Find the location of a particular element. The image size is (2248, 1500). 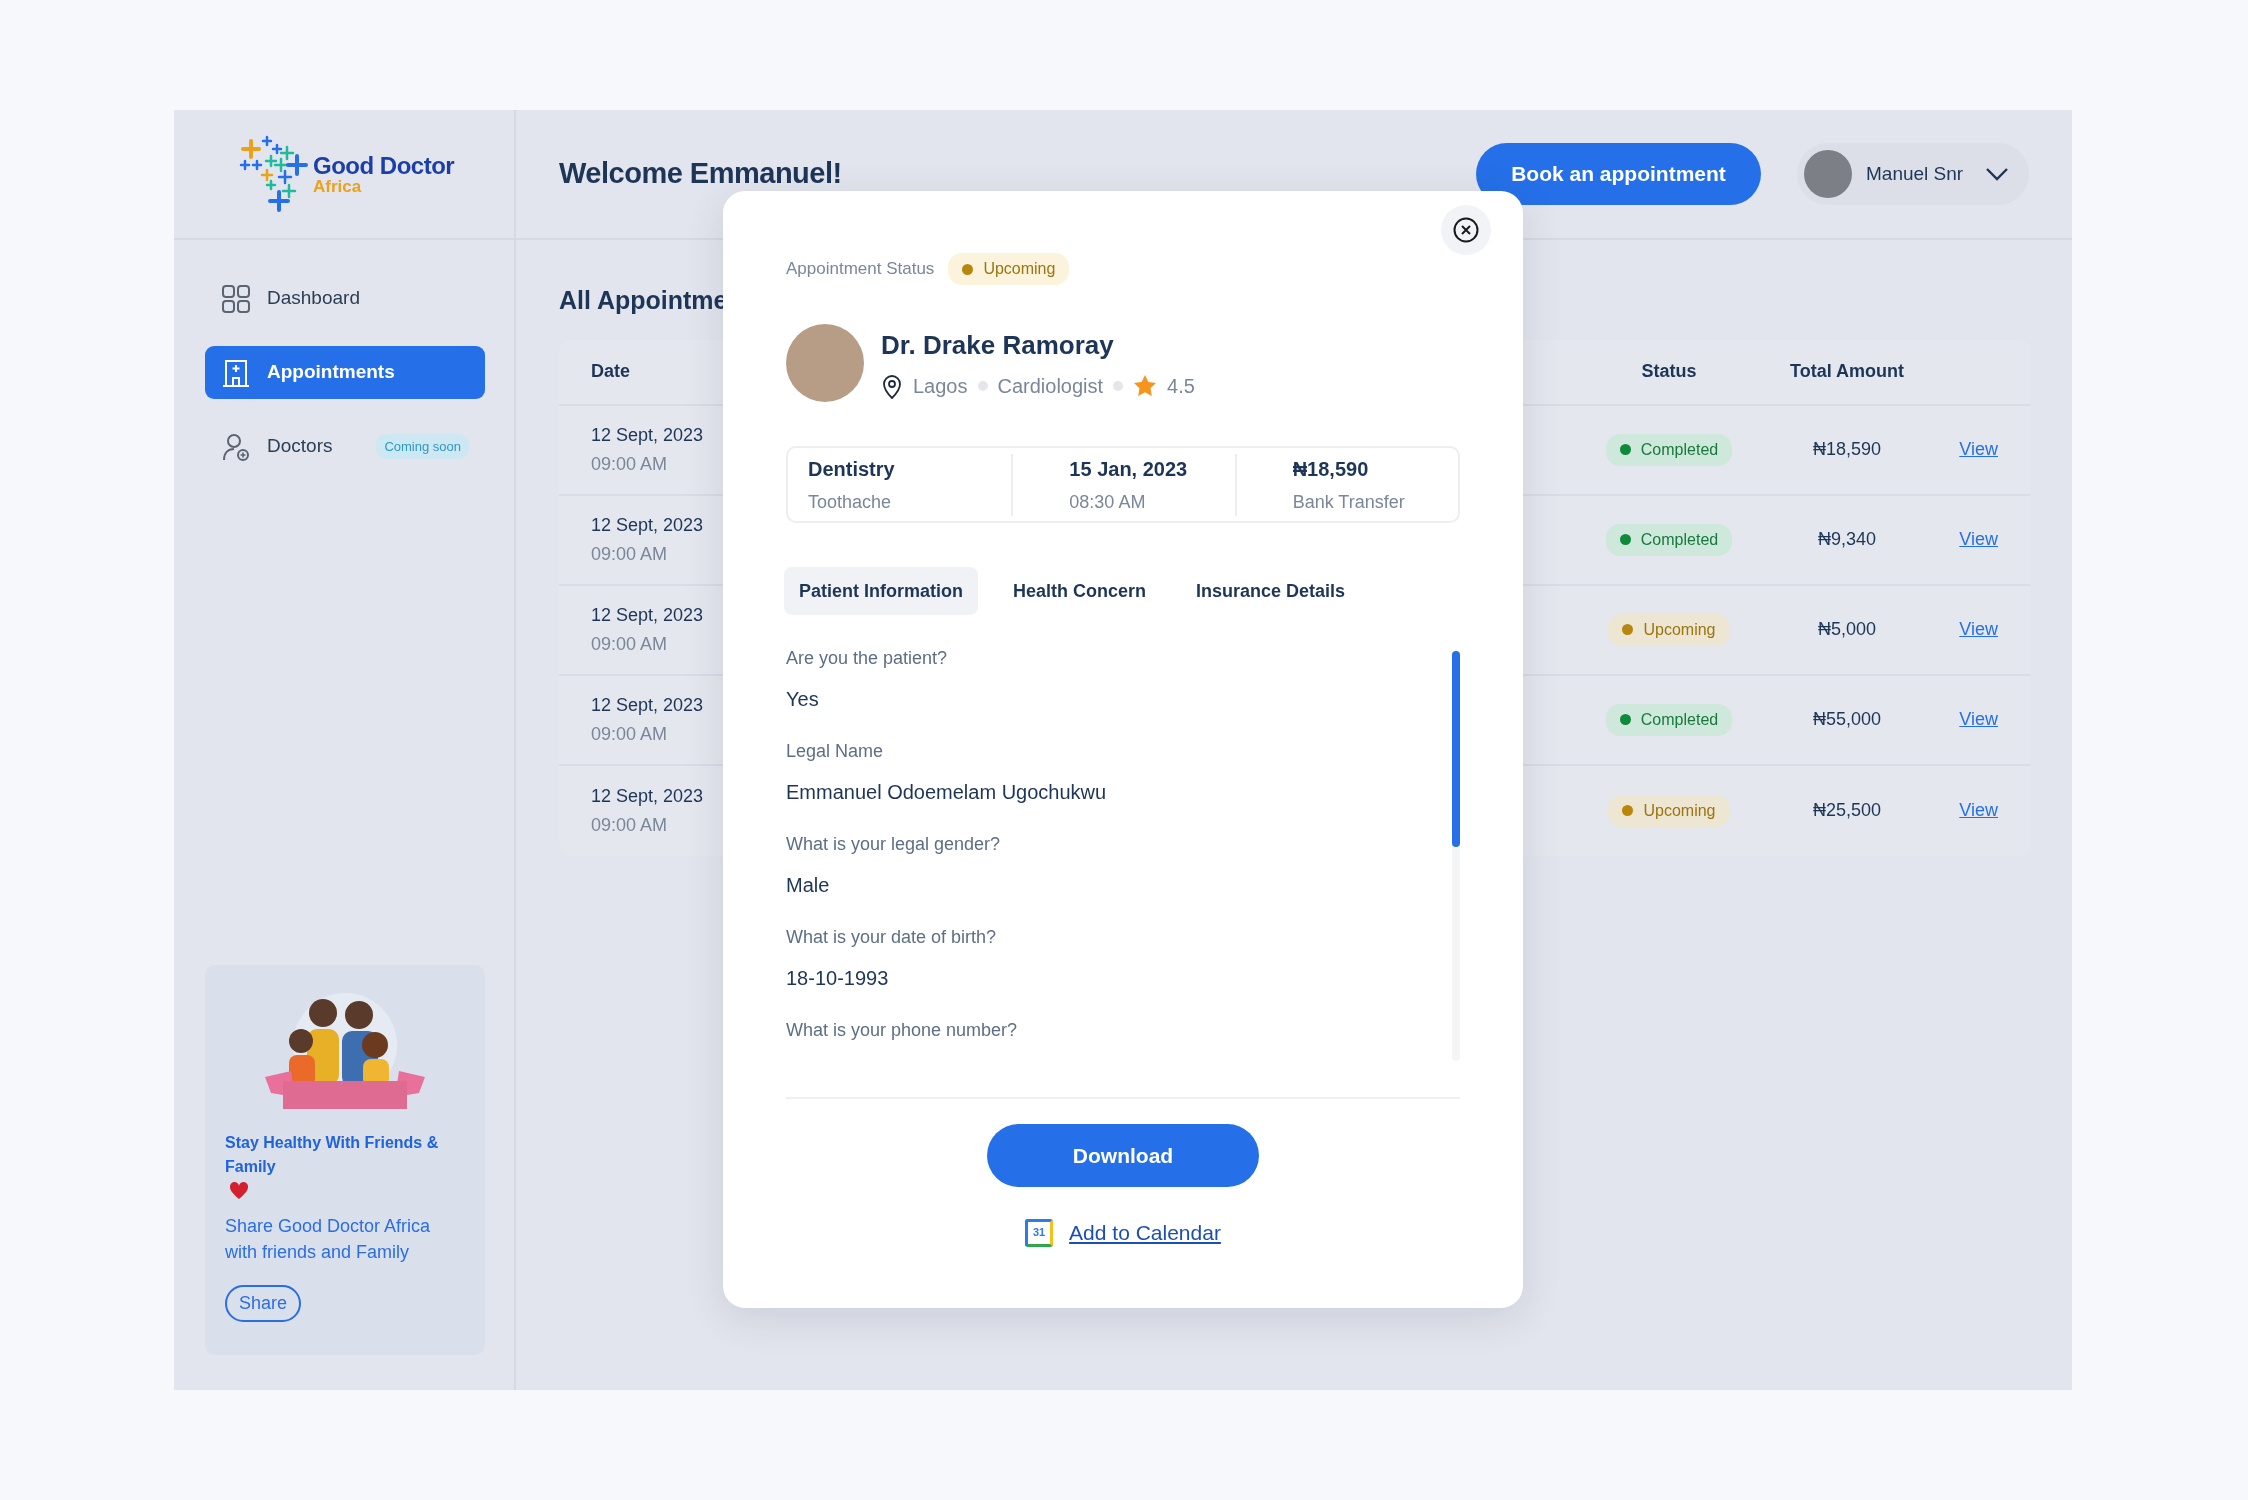

answer-text: Yes is located at coordinates (802, 699).